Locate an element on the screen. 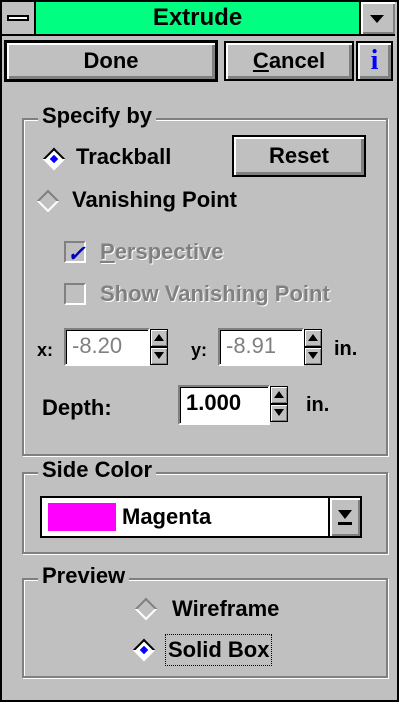 This screenshot has width=399, height=702. title-dropdown-button is located at coordinates (377, 19).